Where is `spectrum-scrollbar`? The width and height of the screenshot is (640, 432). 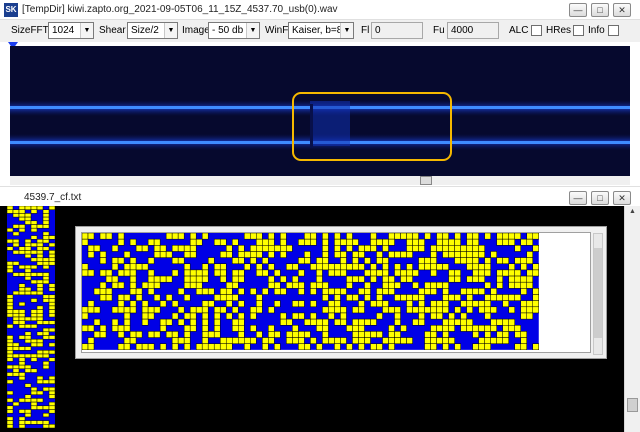 spectrum-scrollbar is located at coordinates (320, 180).